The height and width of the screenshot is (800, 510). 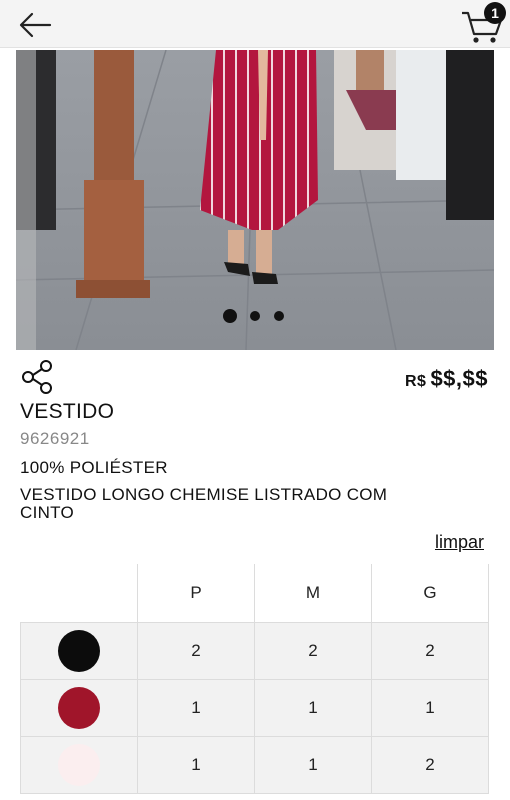 I want to click on product-price: R$ $$,$$, so click(x=446, y=379).